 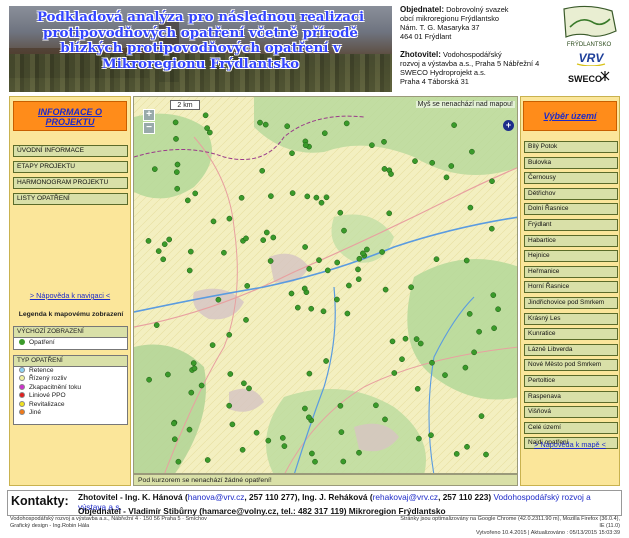 I want to click on area-button: Dětřichov, so click(x=571, y=193).